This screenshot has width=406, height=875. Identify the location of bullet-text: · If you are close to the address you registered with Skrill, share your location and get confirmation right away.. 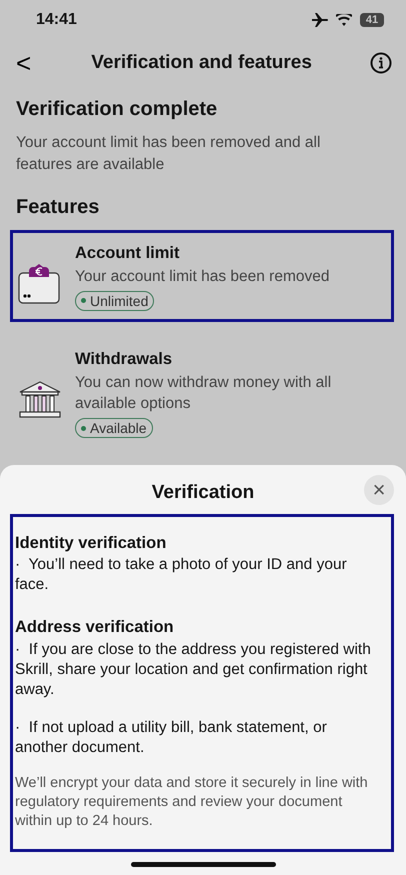
(193, 670).